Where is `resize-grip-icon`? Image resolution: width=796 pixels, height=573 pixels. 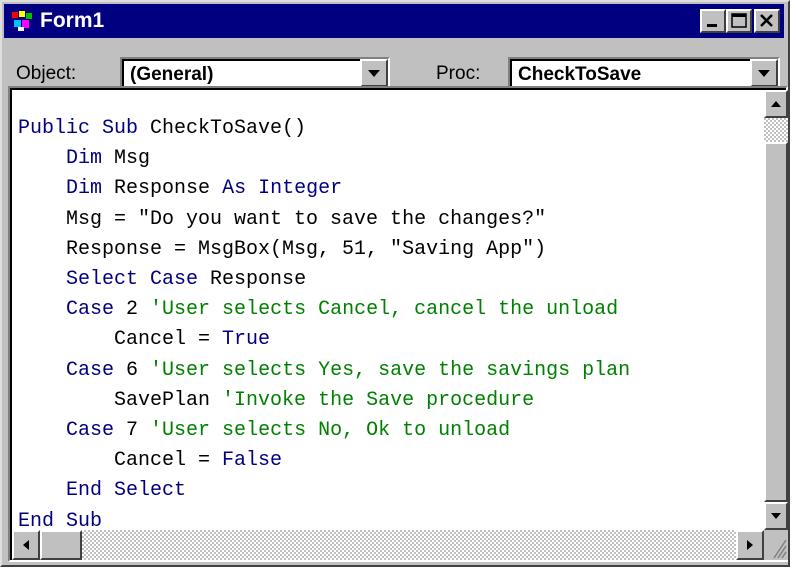 resize-grip-icon is located at coordinates (780, 549).